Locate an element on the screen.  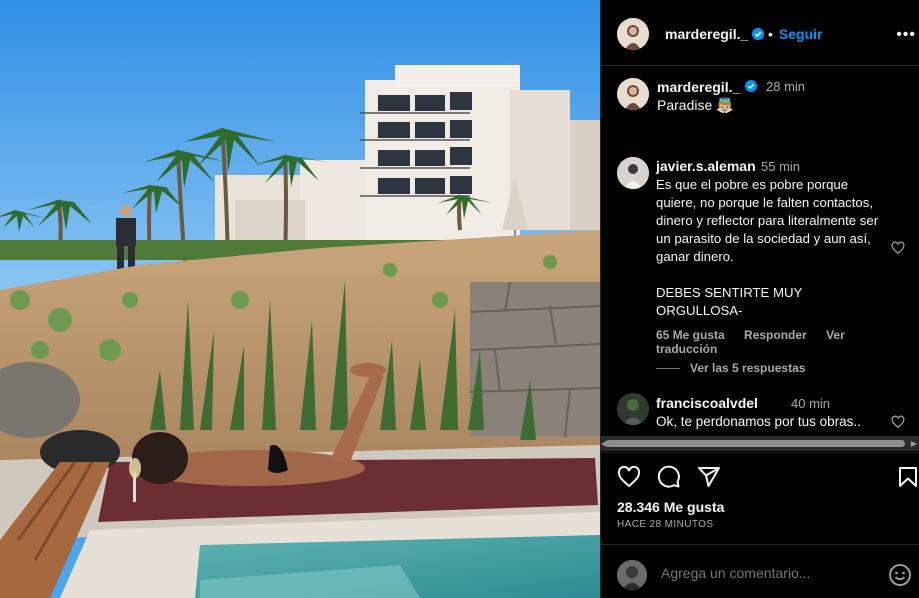
likes-count: 28.346 Me gusta is located at coordinates (670, 507).